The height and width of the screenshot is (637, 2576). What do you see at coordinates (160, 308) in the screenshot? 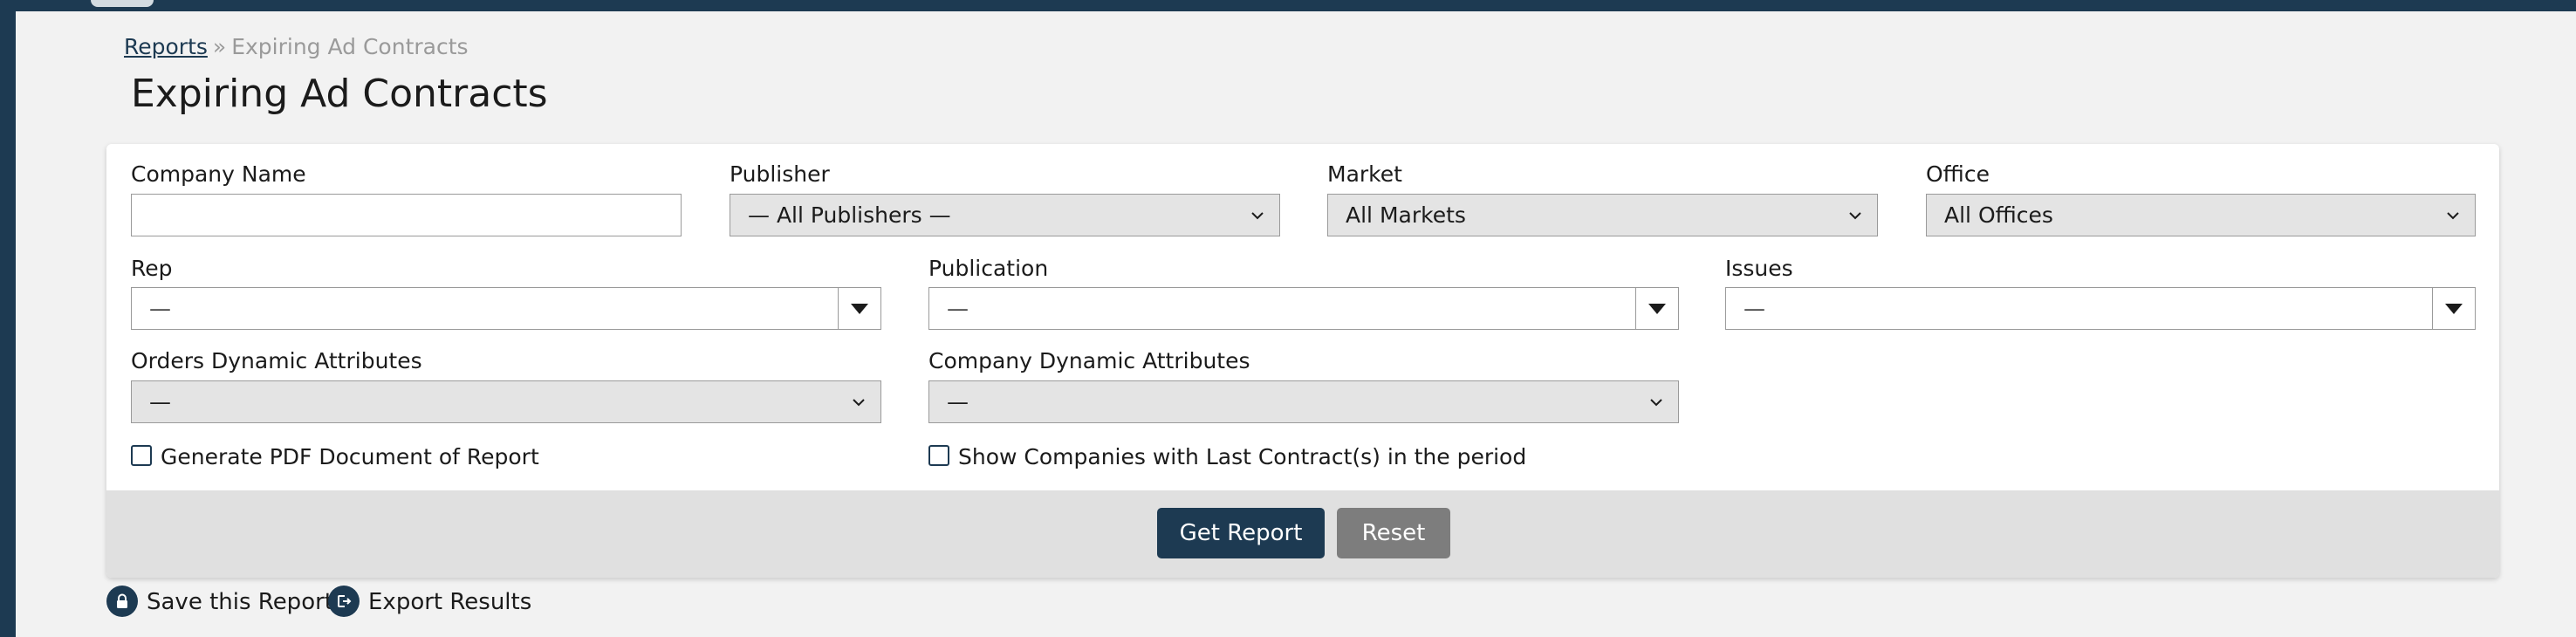
I see `rep-combobox-value: —` at bounding box center [160, 308].